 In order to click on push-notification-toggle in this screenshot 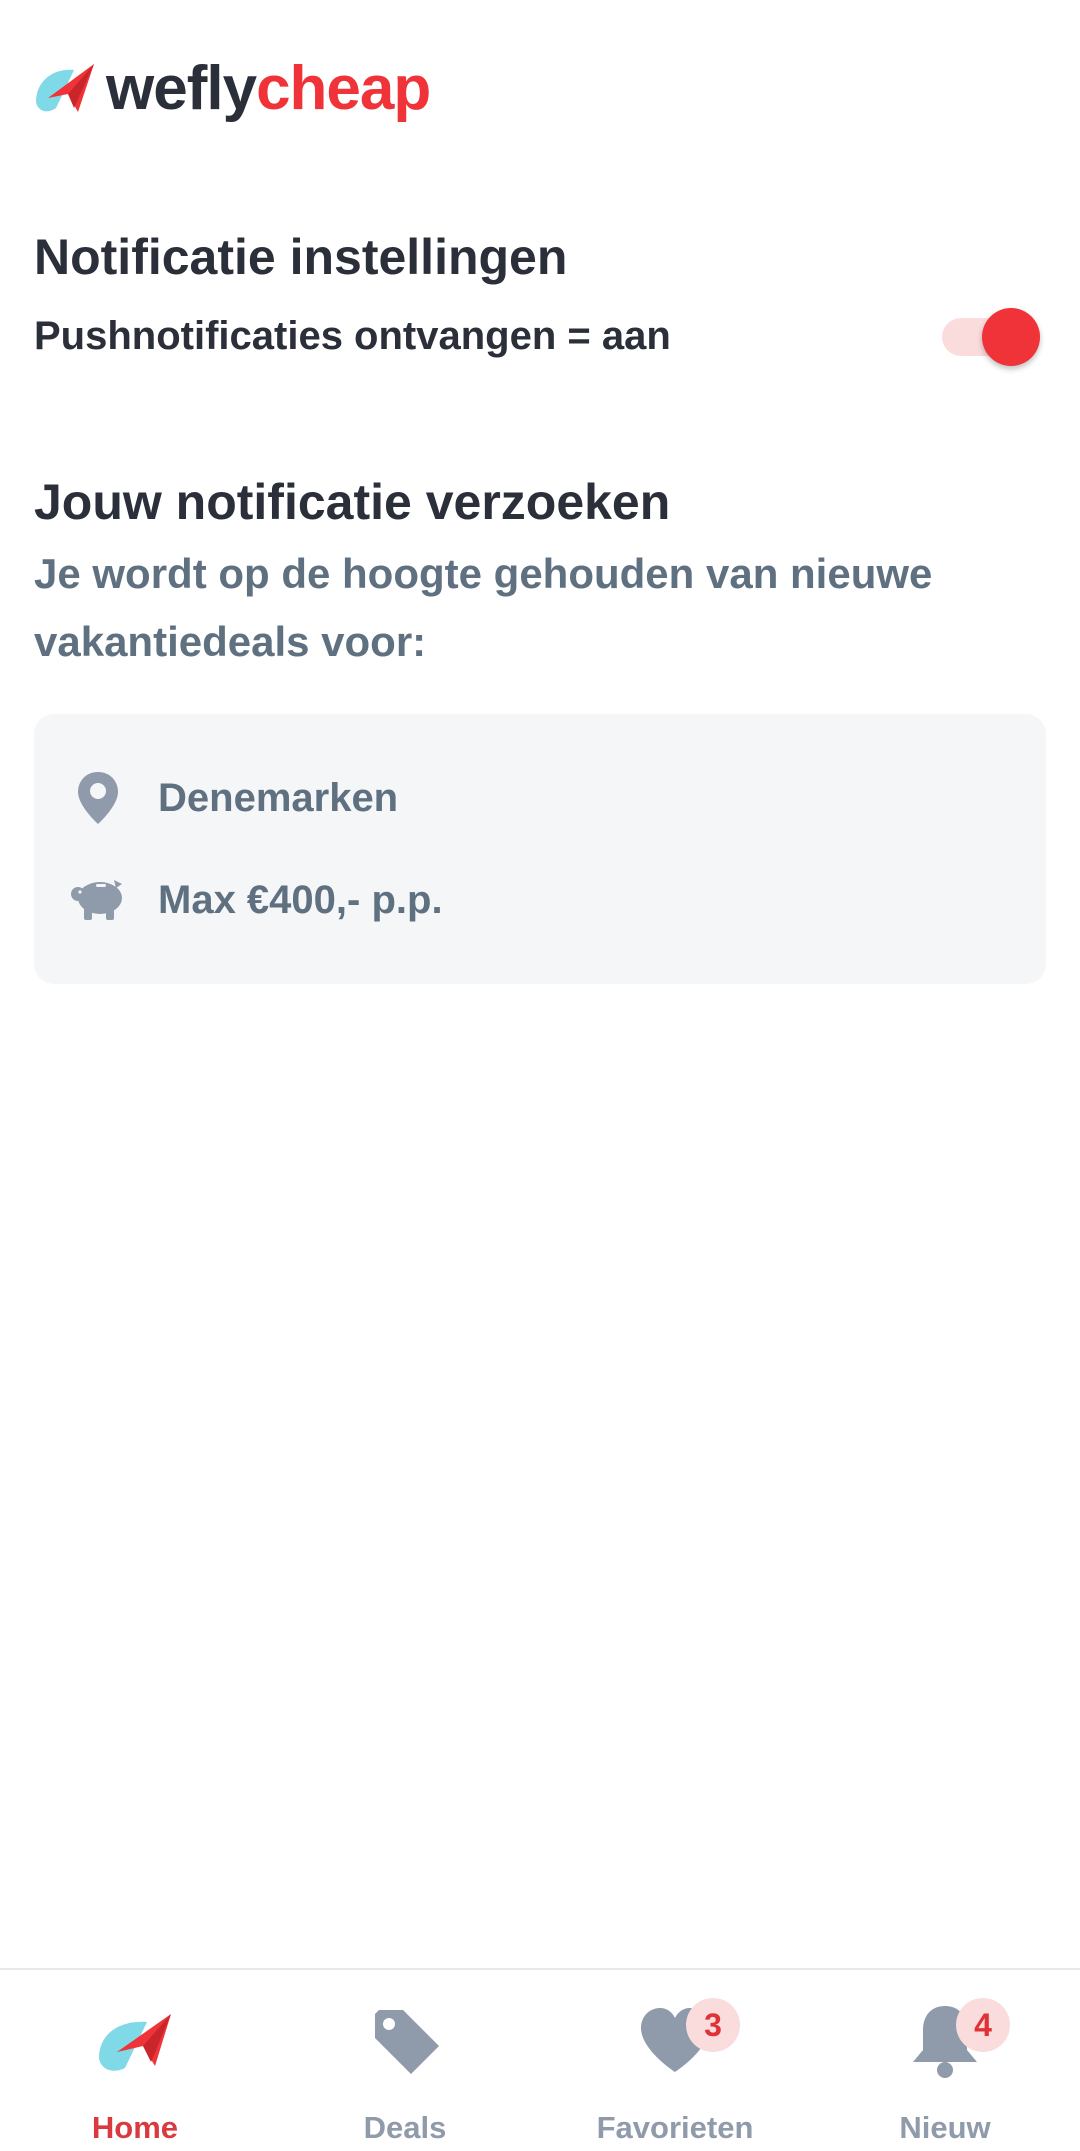, I will do `click(991, 337)`.